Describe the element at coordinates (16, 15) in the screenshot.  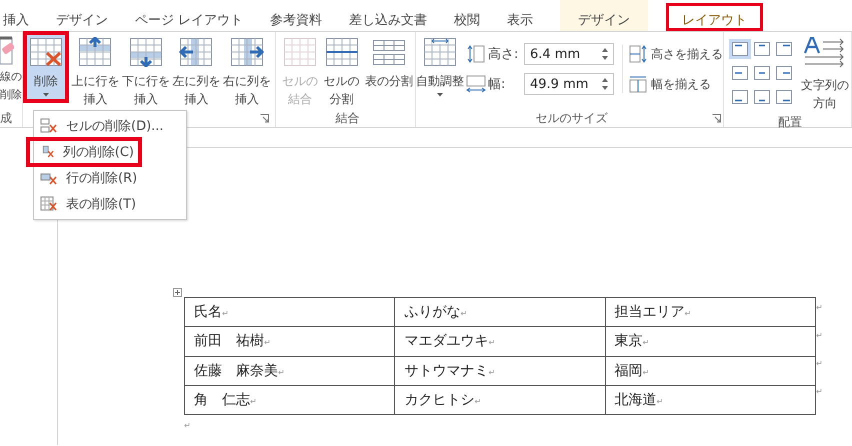
I see `ribbon-tab: 挿入` at that location.